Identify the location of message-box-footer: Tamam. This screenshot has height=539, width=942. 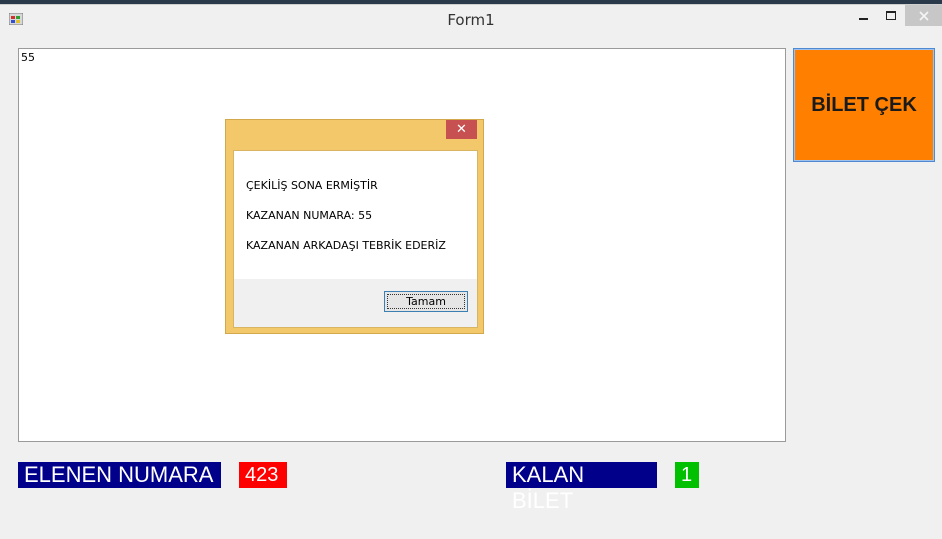
(355, 303).